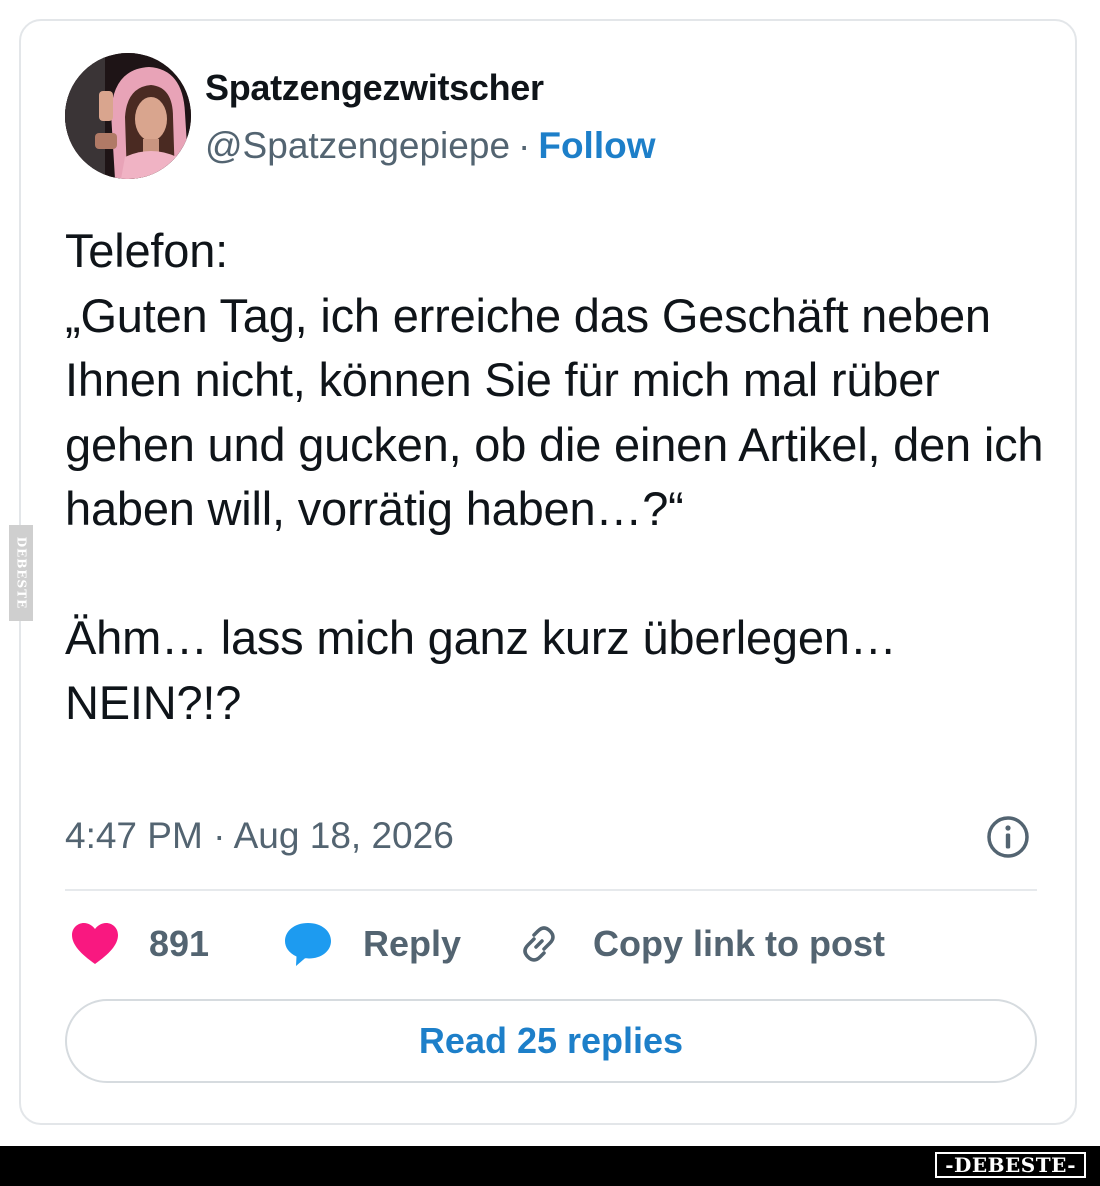 The height and width of the screenshot is (1186, 1100). I want to click on heart-icon, so click(95, 943).